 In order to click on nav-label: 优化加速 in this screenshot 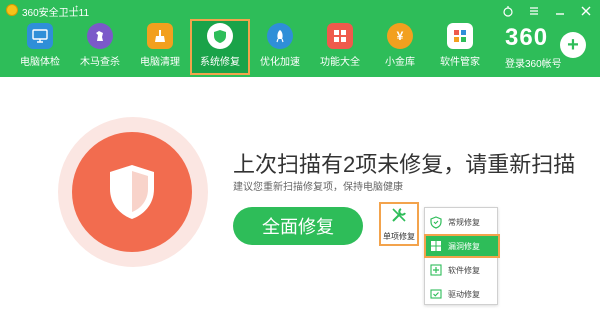, I will do `click(280, 62)`.